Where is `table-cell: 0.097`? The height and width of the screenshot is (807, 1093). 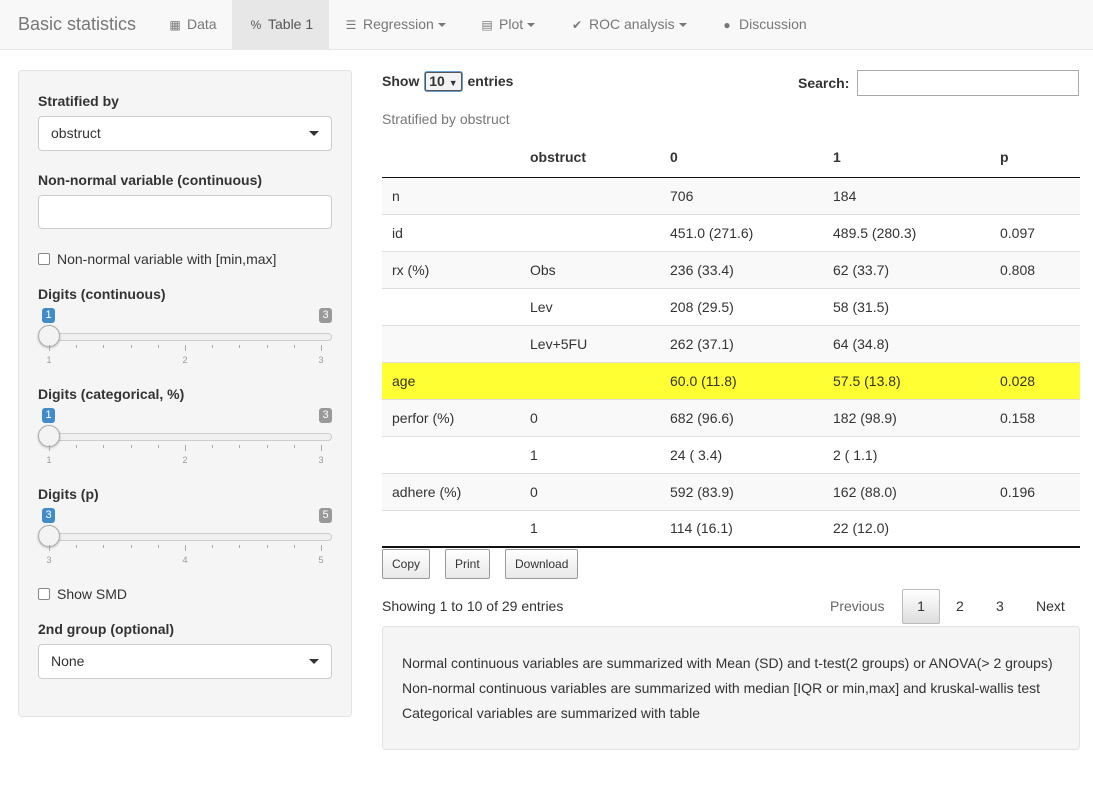
table-cell: 0.097 is located at coordinates (1036, 232).